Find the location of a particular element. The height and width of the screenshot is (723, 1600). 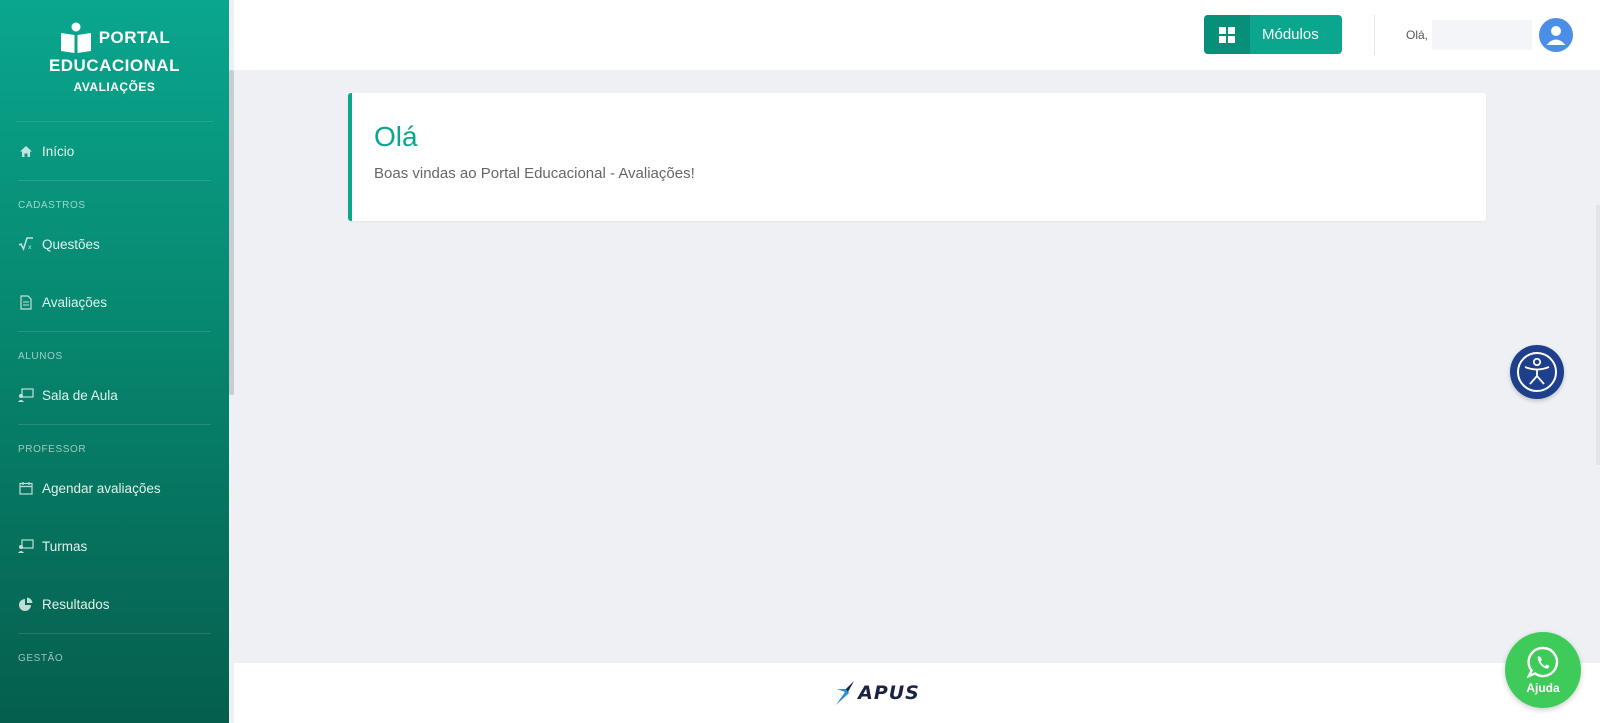

whatsapp-help-button: Ajuda is located at coordinates (1543, 670).